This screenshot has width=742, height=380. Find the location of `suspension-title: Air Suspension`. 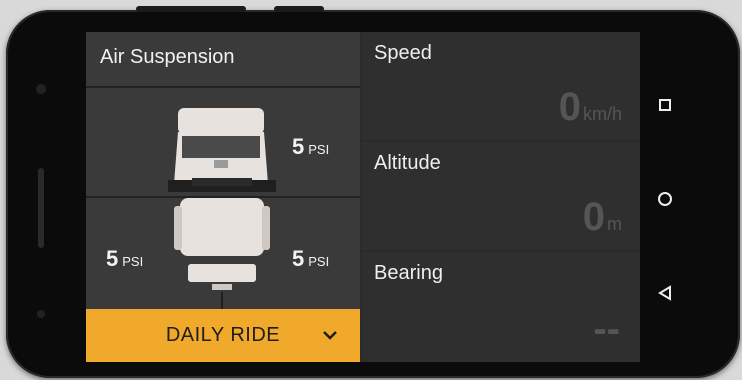

suspension-title: Air Suspension is located at coordinates (167, 57).